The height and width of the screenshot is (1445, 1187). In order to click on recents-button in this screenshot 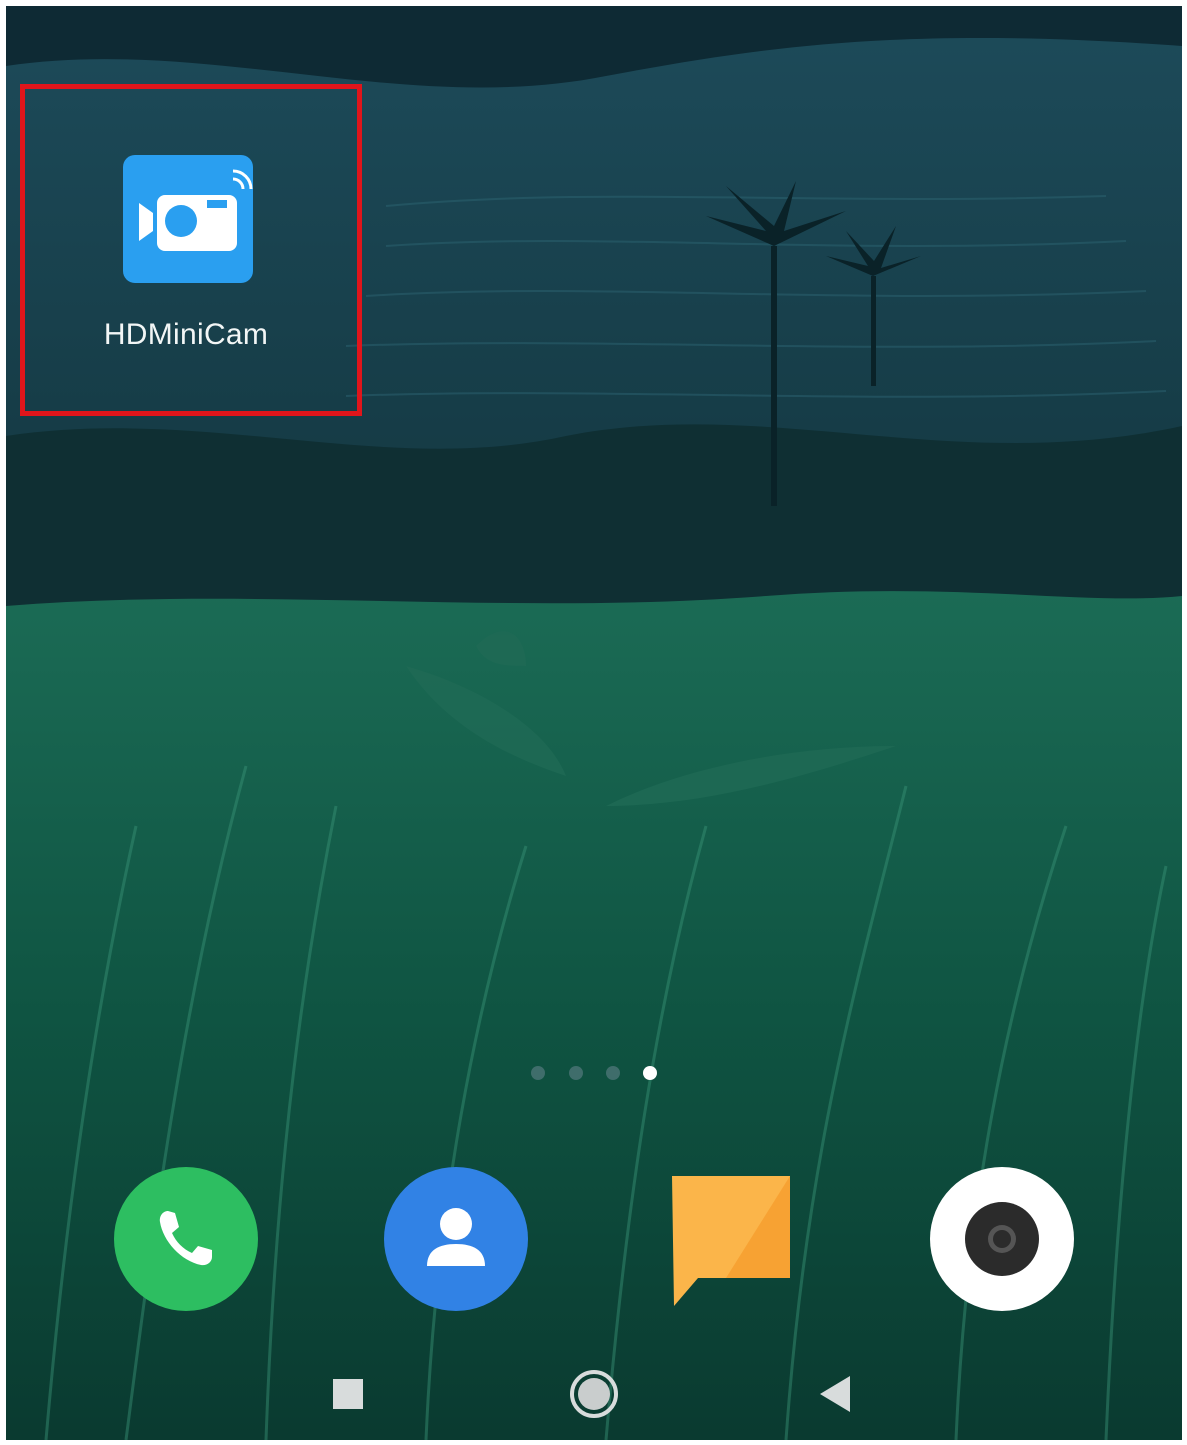, I will do `click(348, 1394)`.